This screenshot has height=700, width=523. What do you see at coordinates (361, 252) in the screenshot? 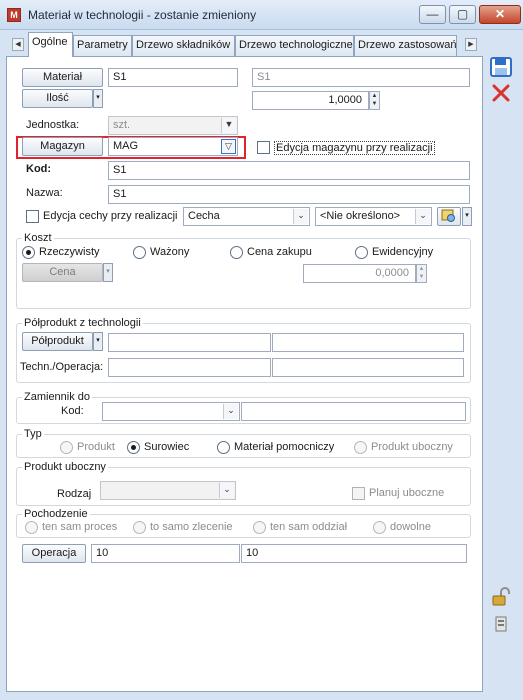
I see `cost-radio-ewidencyjny` at bounding box center [361, 252].